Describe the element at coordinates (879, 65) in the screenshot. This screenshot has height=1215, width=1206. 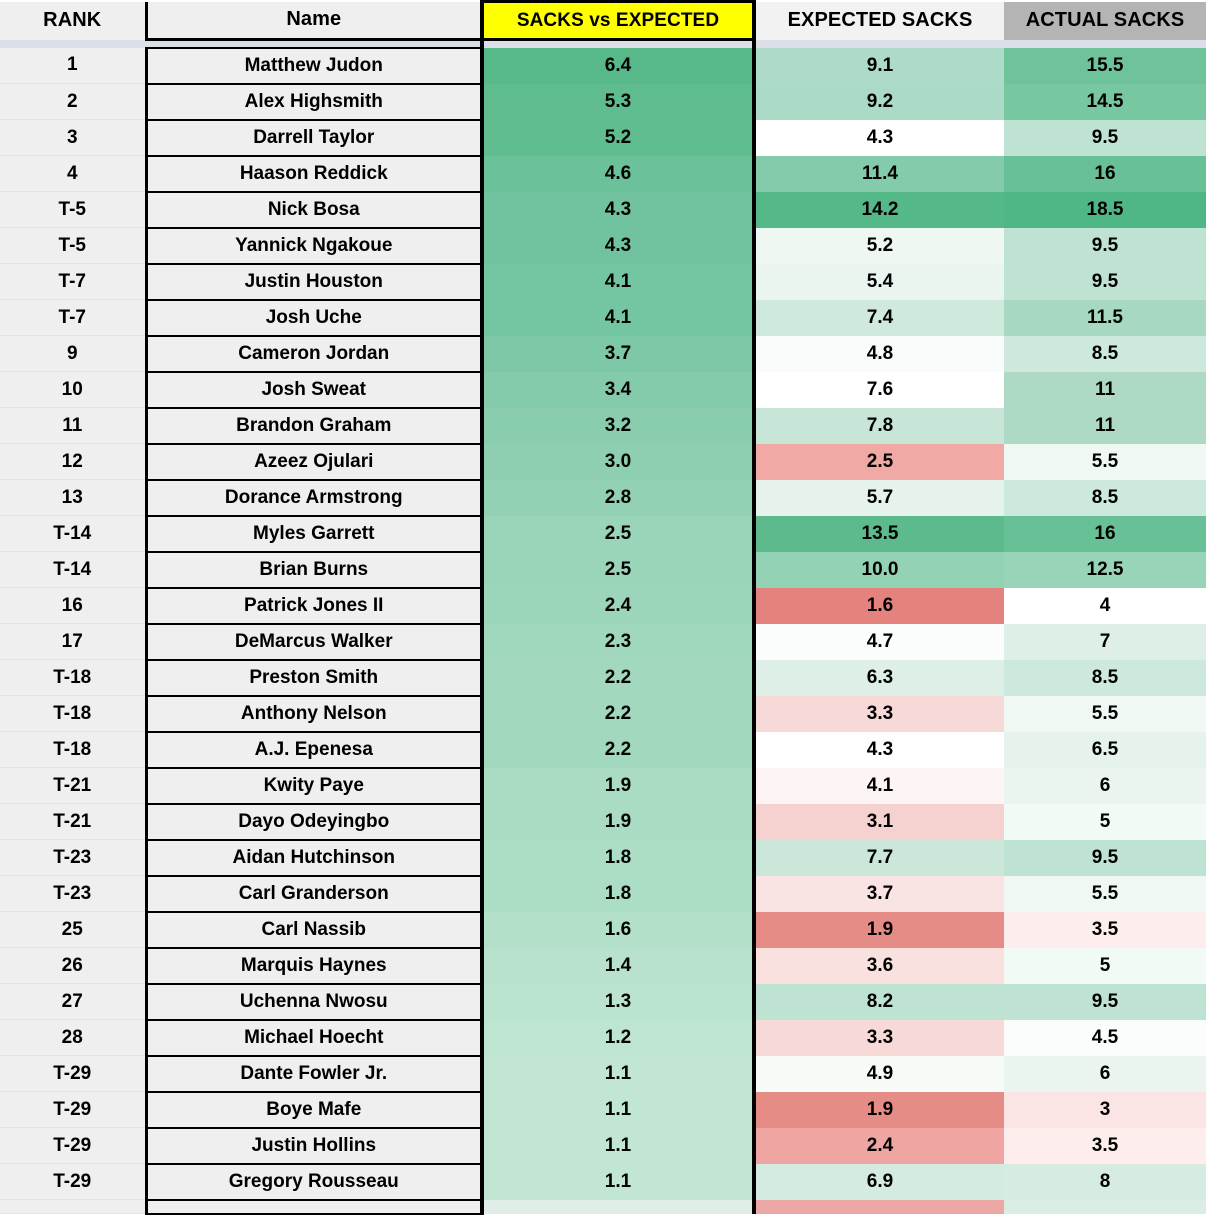
I see `cell-expected-sacks: 9.1` at that location.